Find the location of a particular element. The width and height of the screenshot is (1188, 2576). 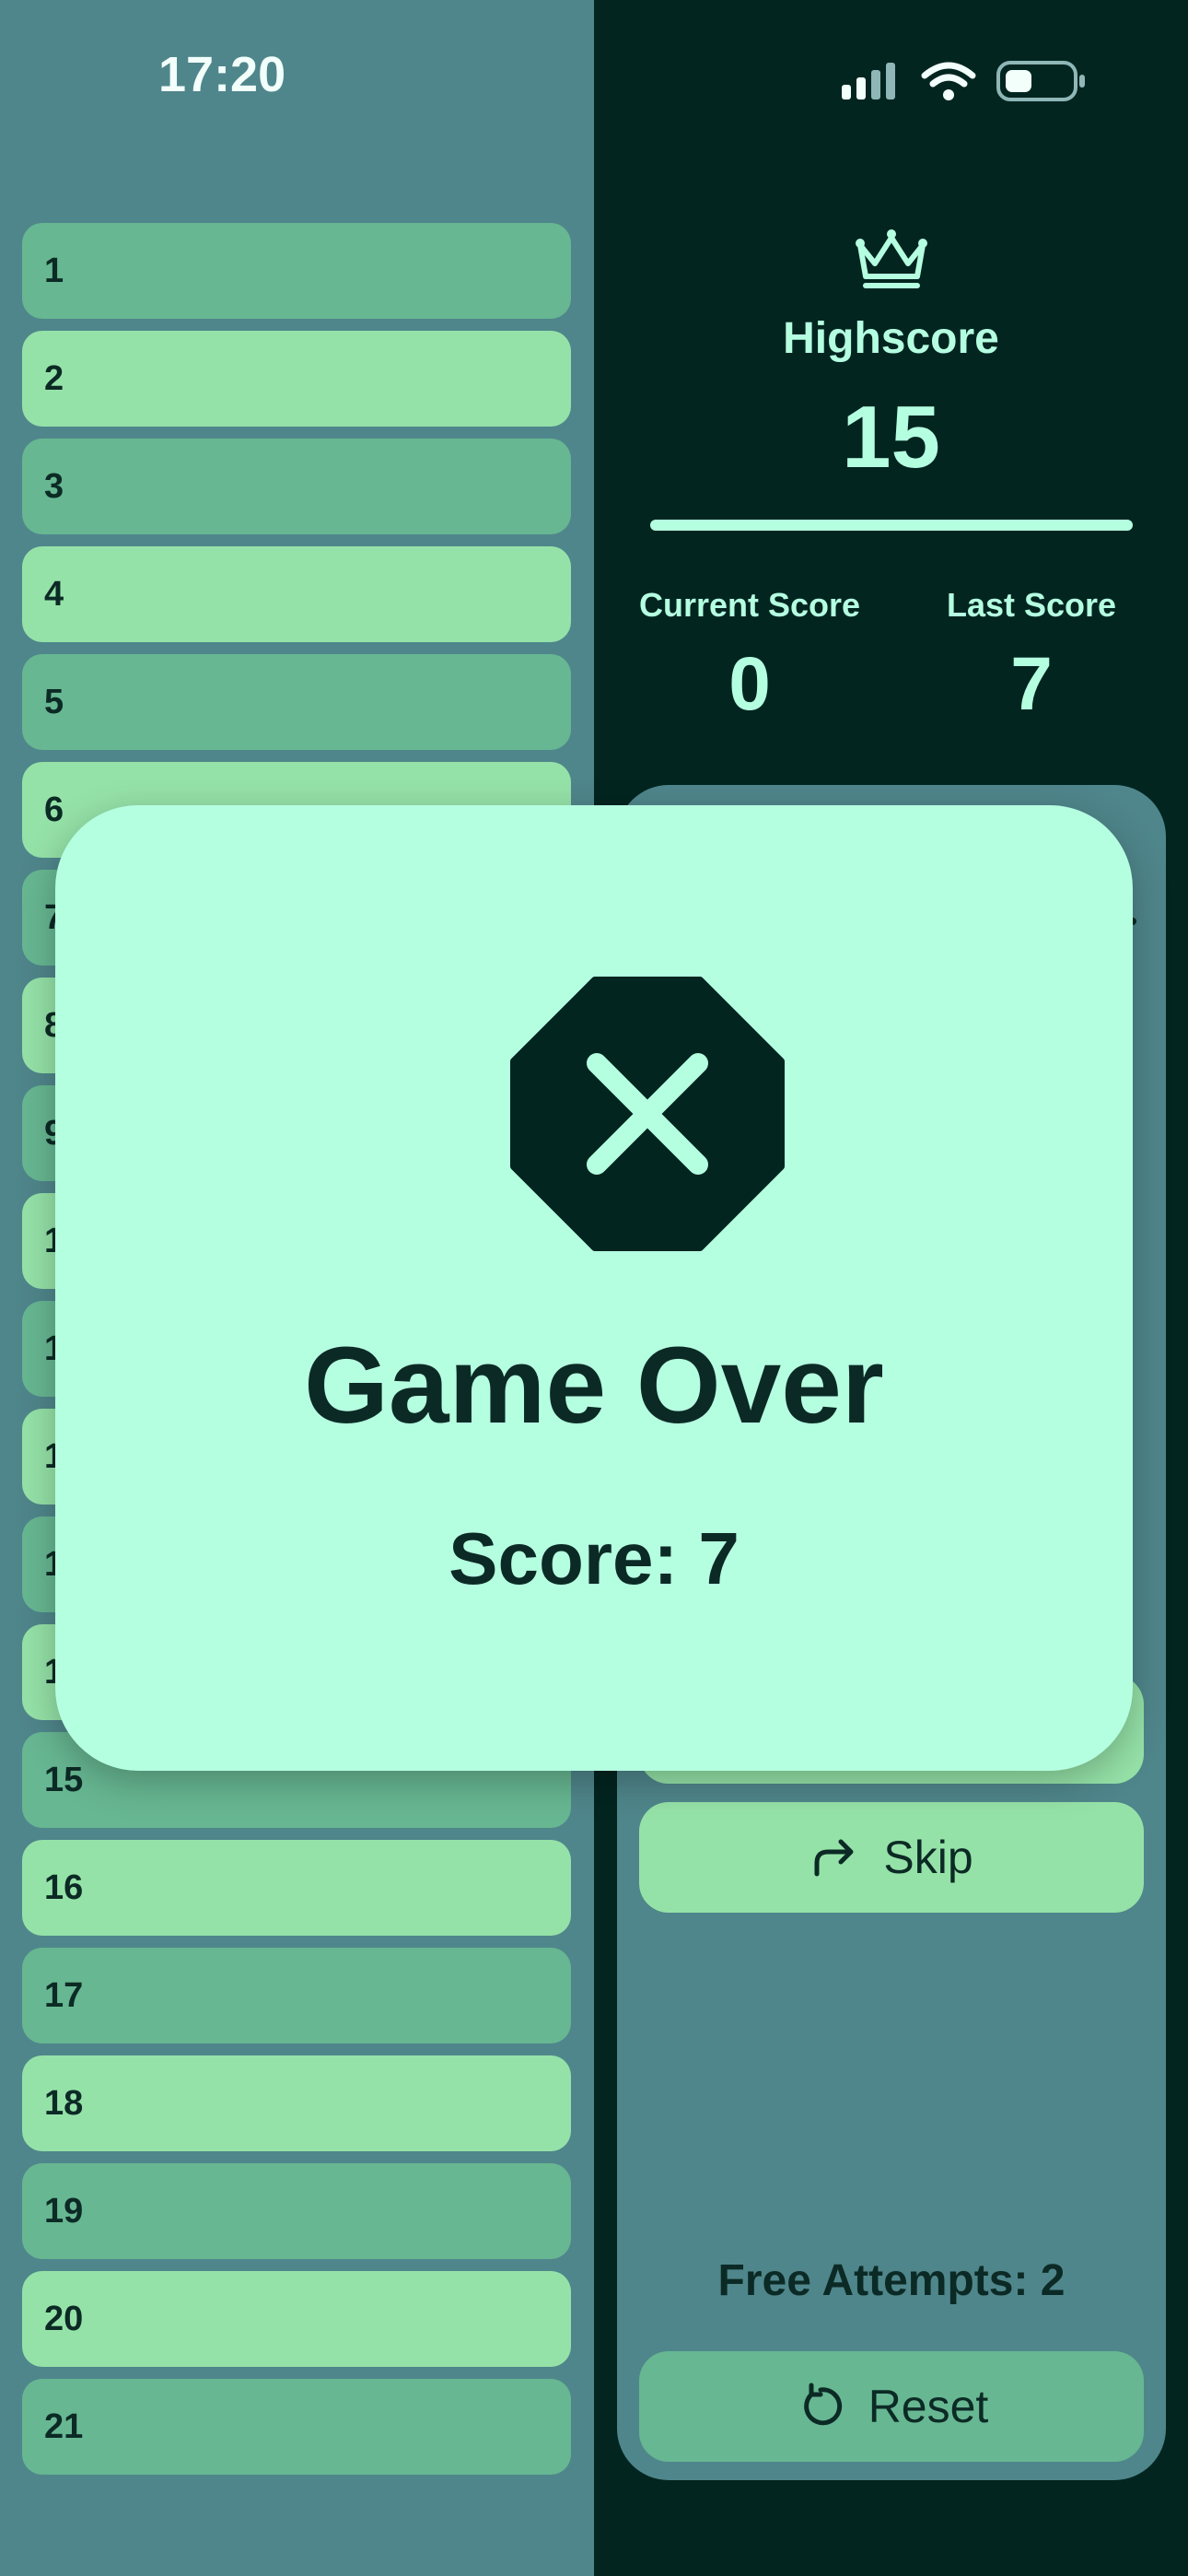

status-icons is located at coordinates (964, 81).